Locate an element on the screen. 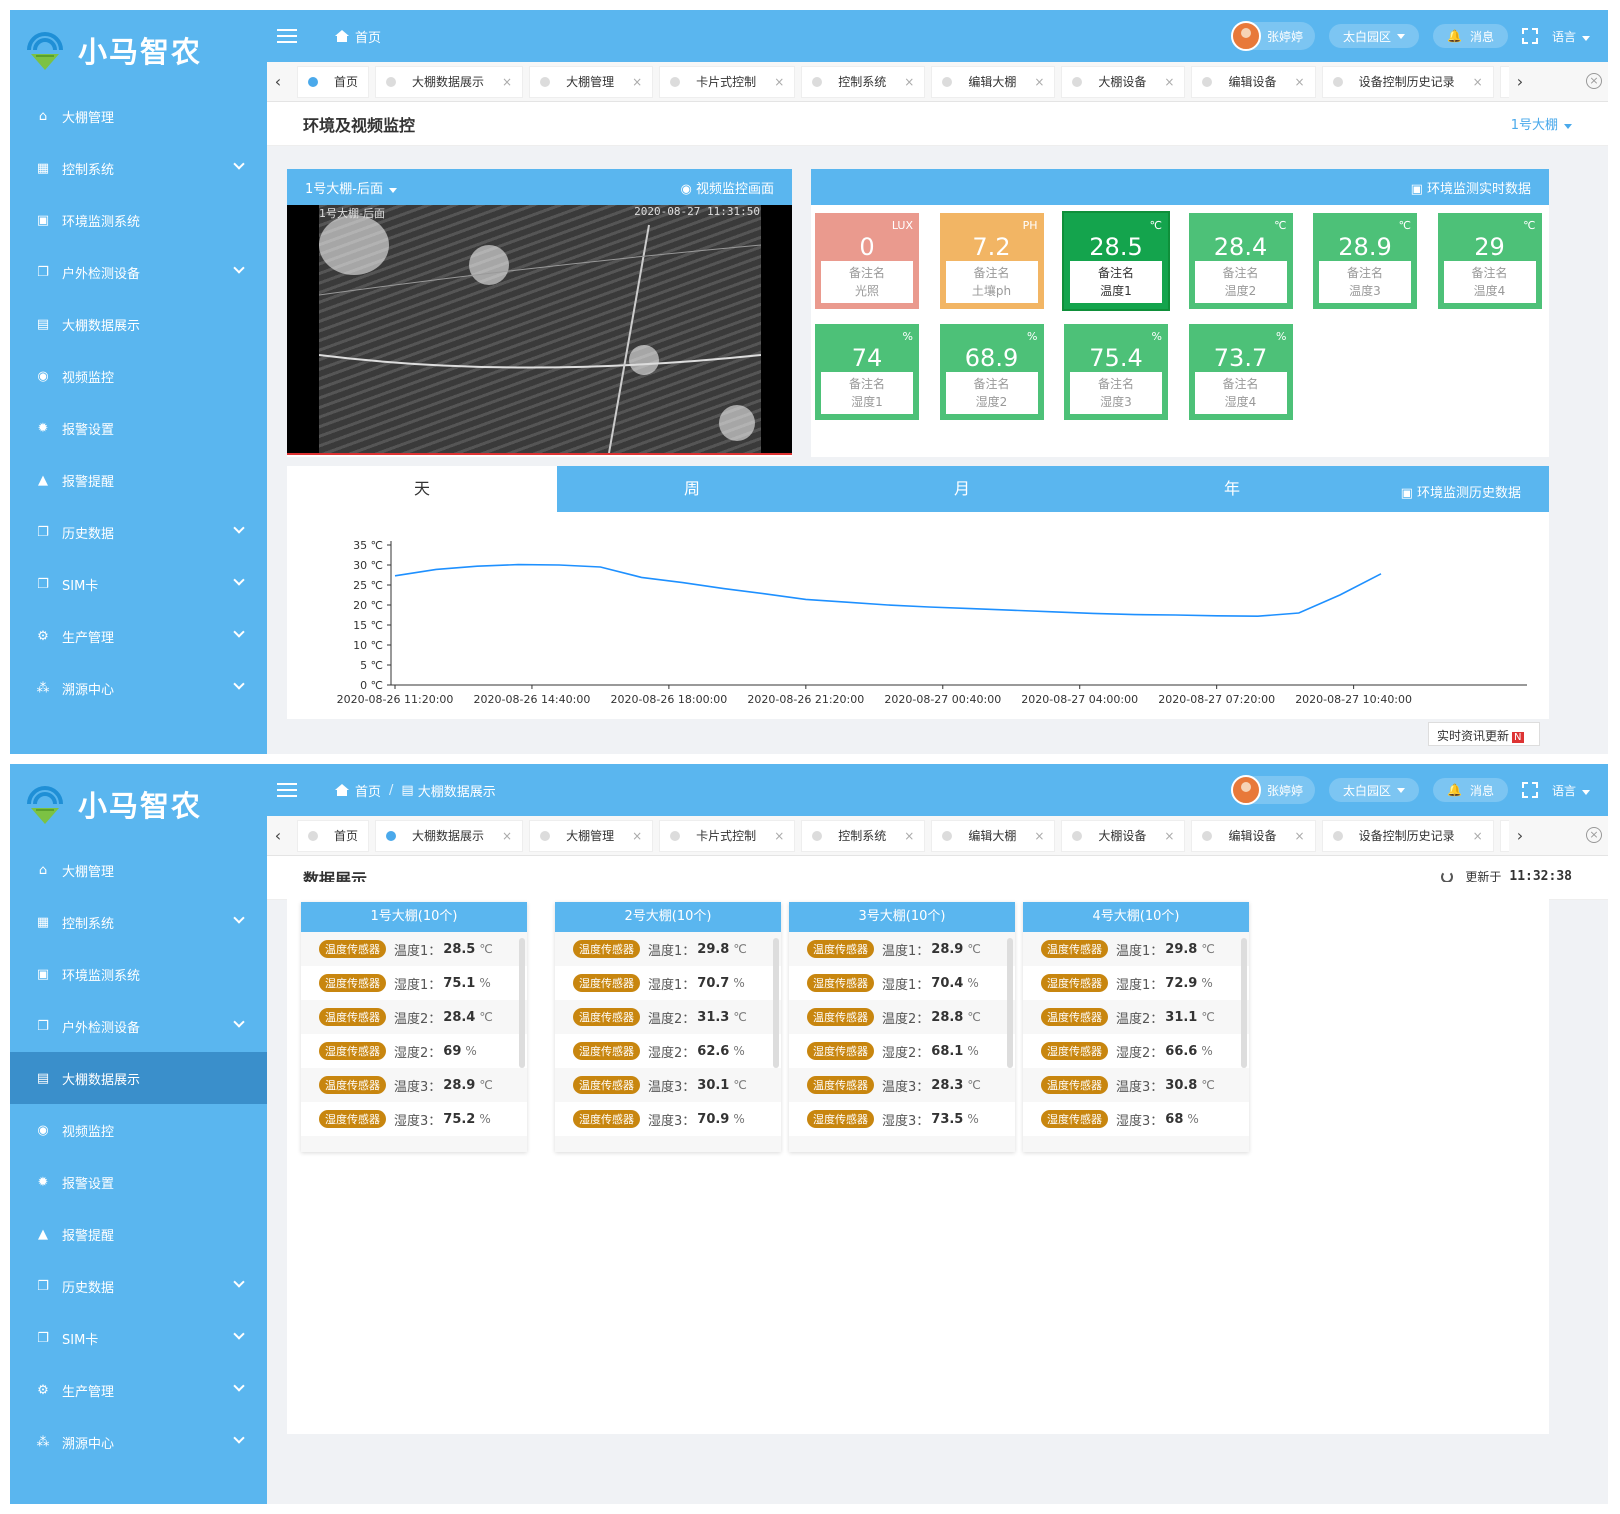  history-tab-week: 周 is located at coordinates (692, 489).